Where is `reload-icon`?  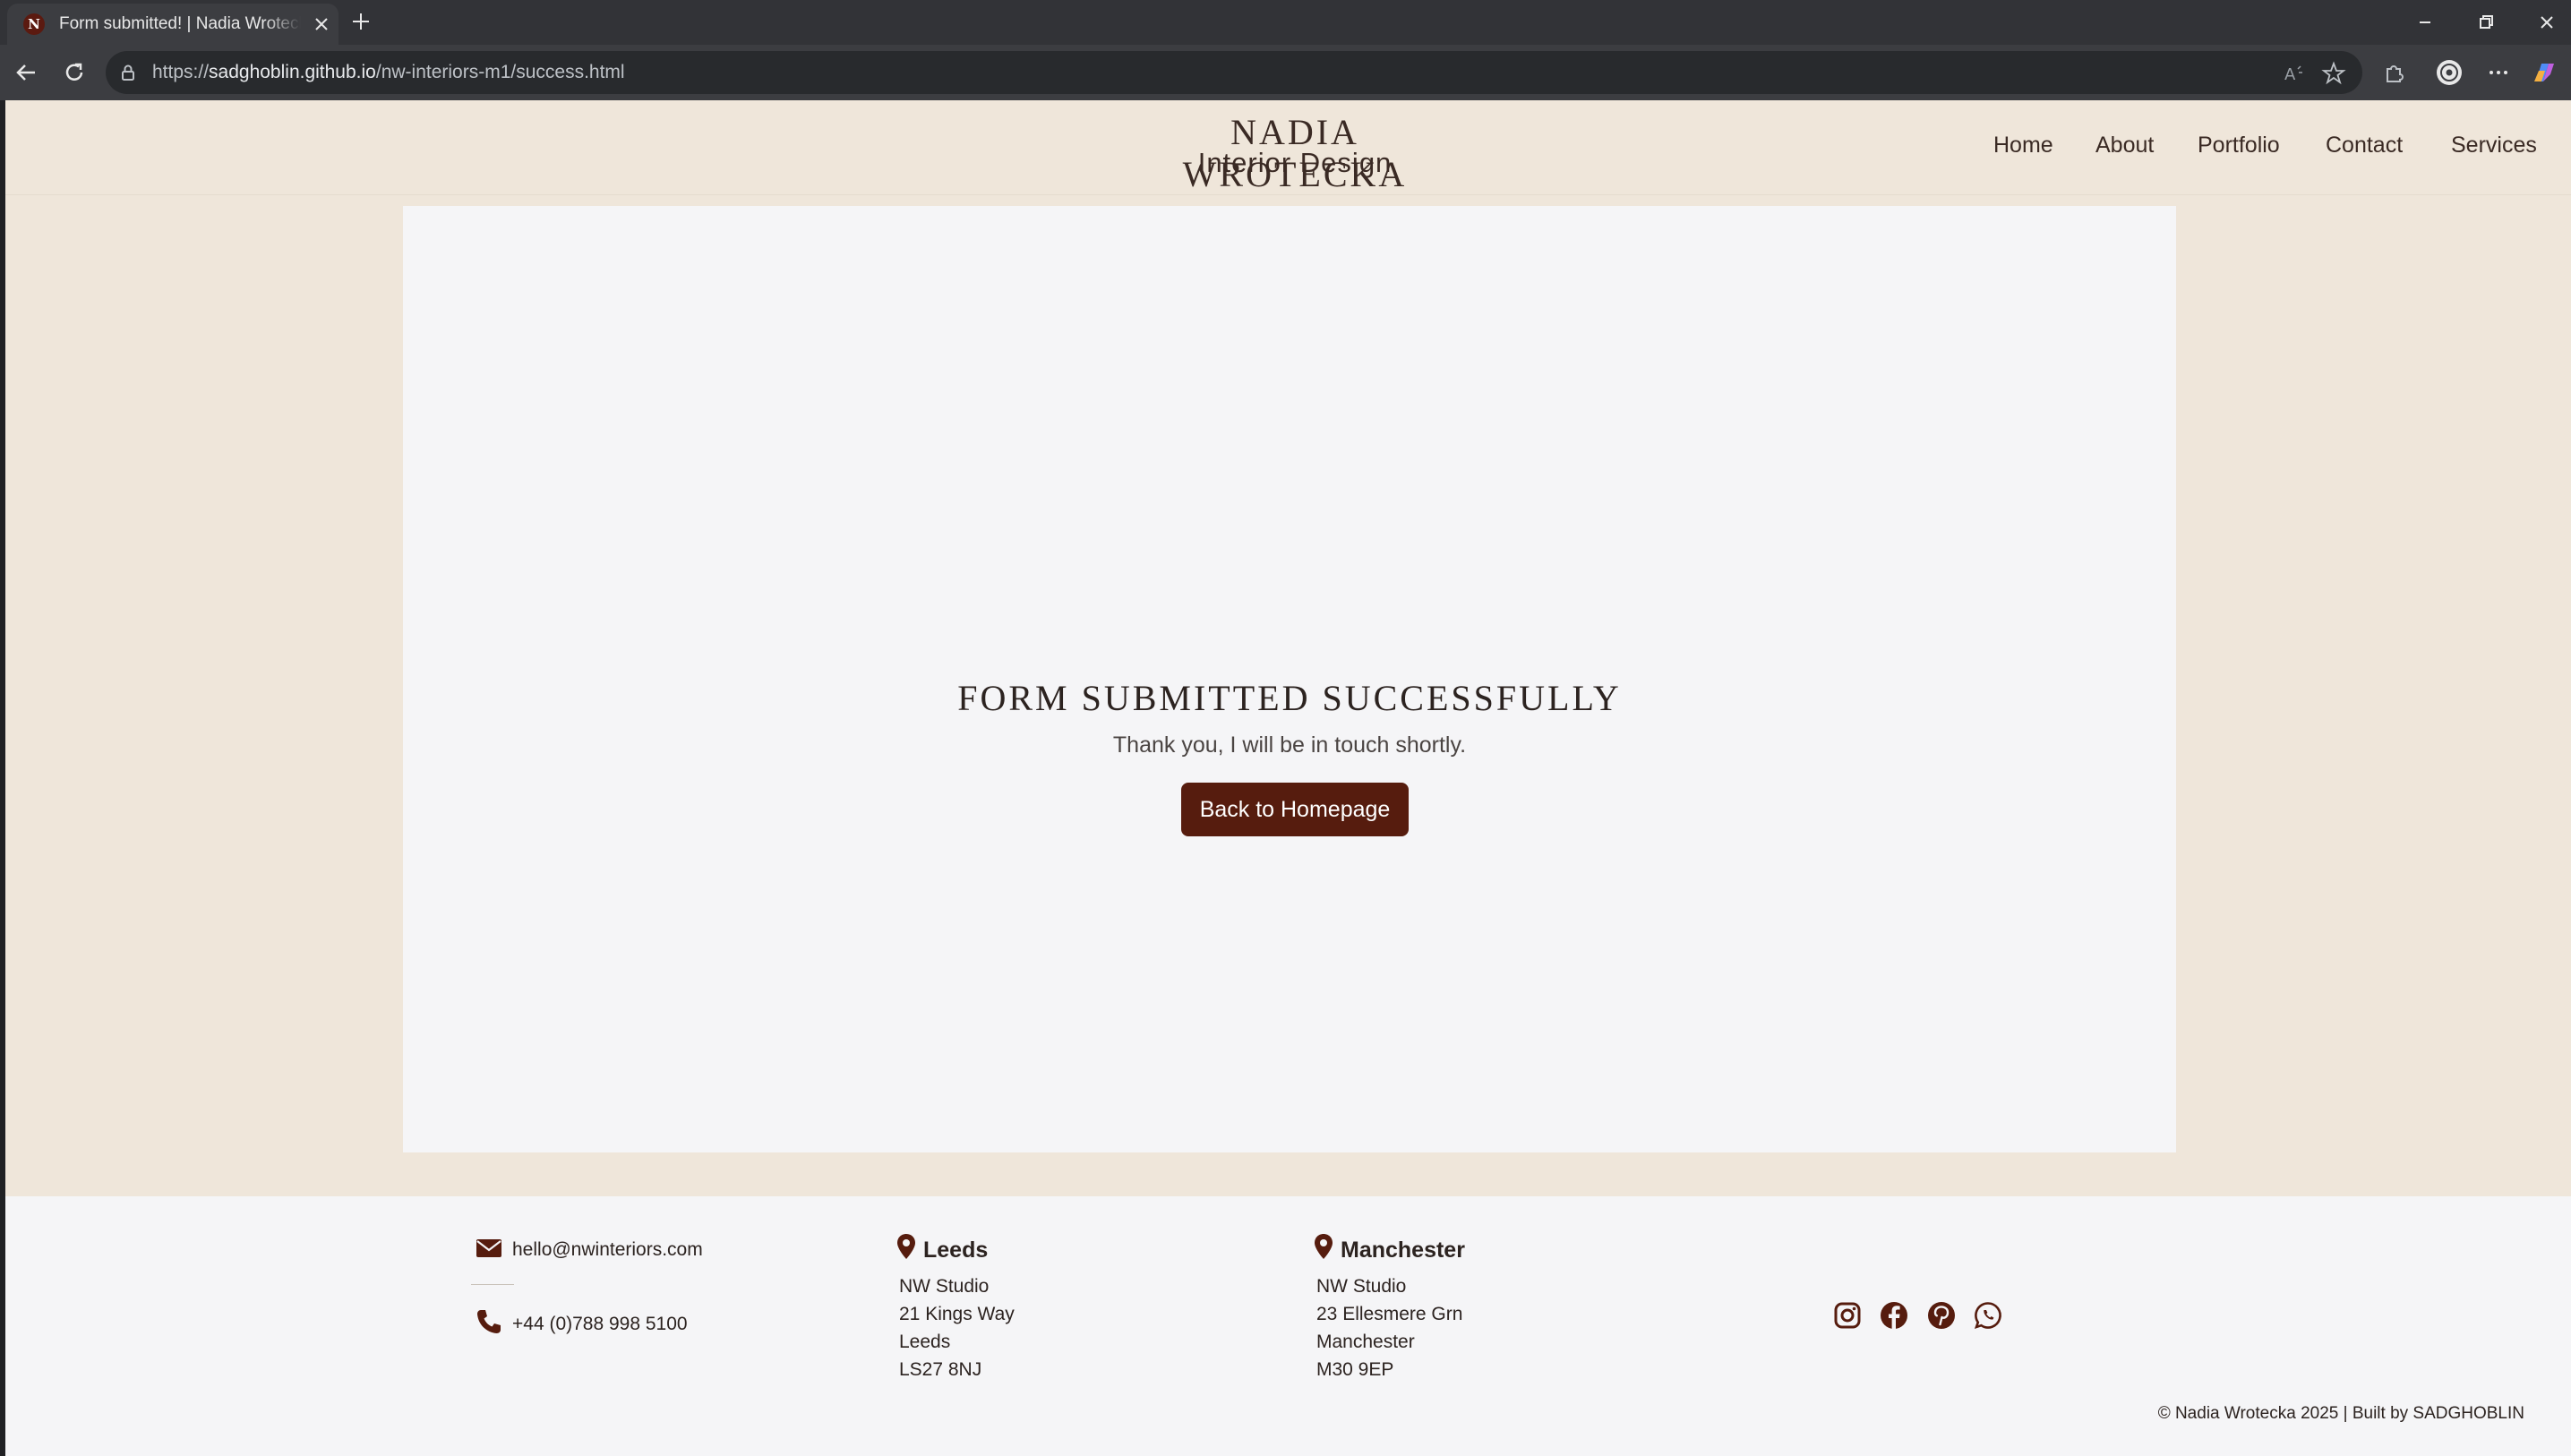
reload-icon is located at coordinates (74, 72).